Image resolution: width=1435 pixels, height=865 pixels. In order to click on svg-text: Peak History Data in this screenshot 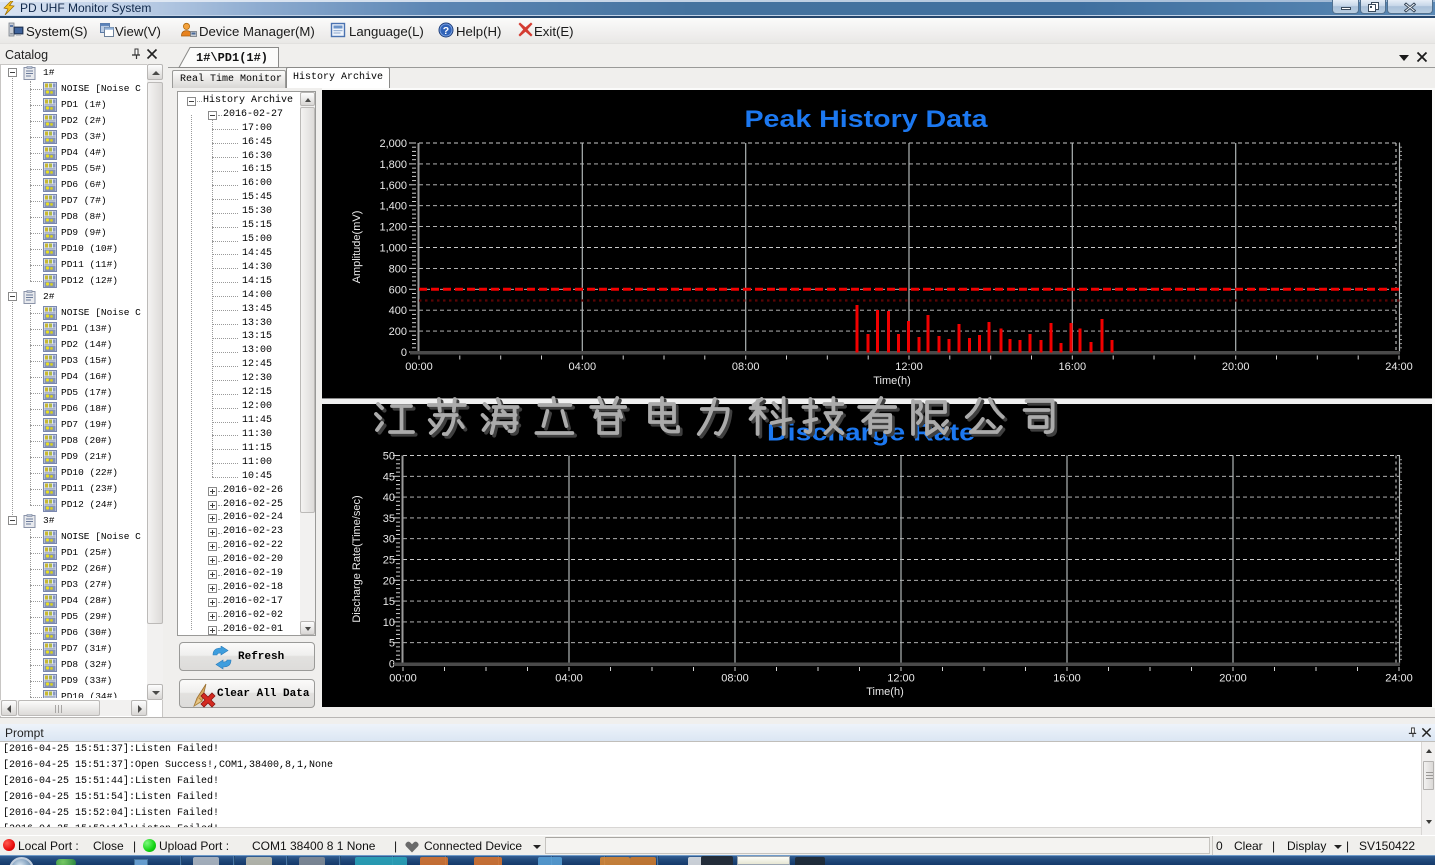, I will do `click(866, 119)`.